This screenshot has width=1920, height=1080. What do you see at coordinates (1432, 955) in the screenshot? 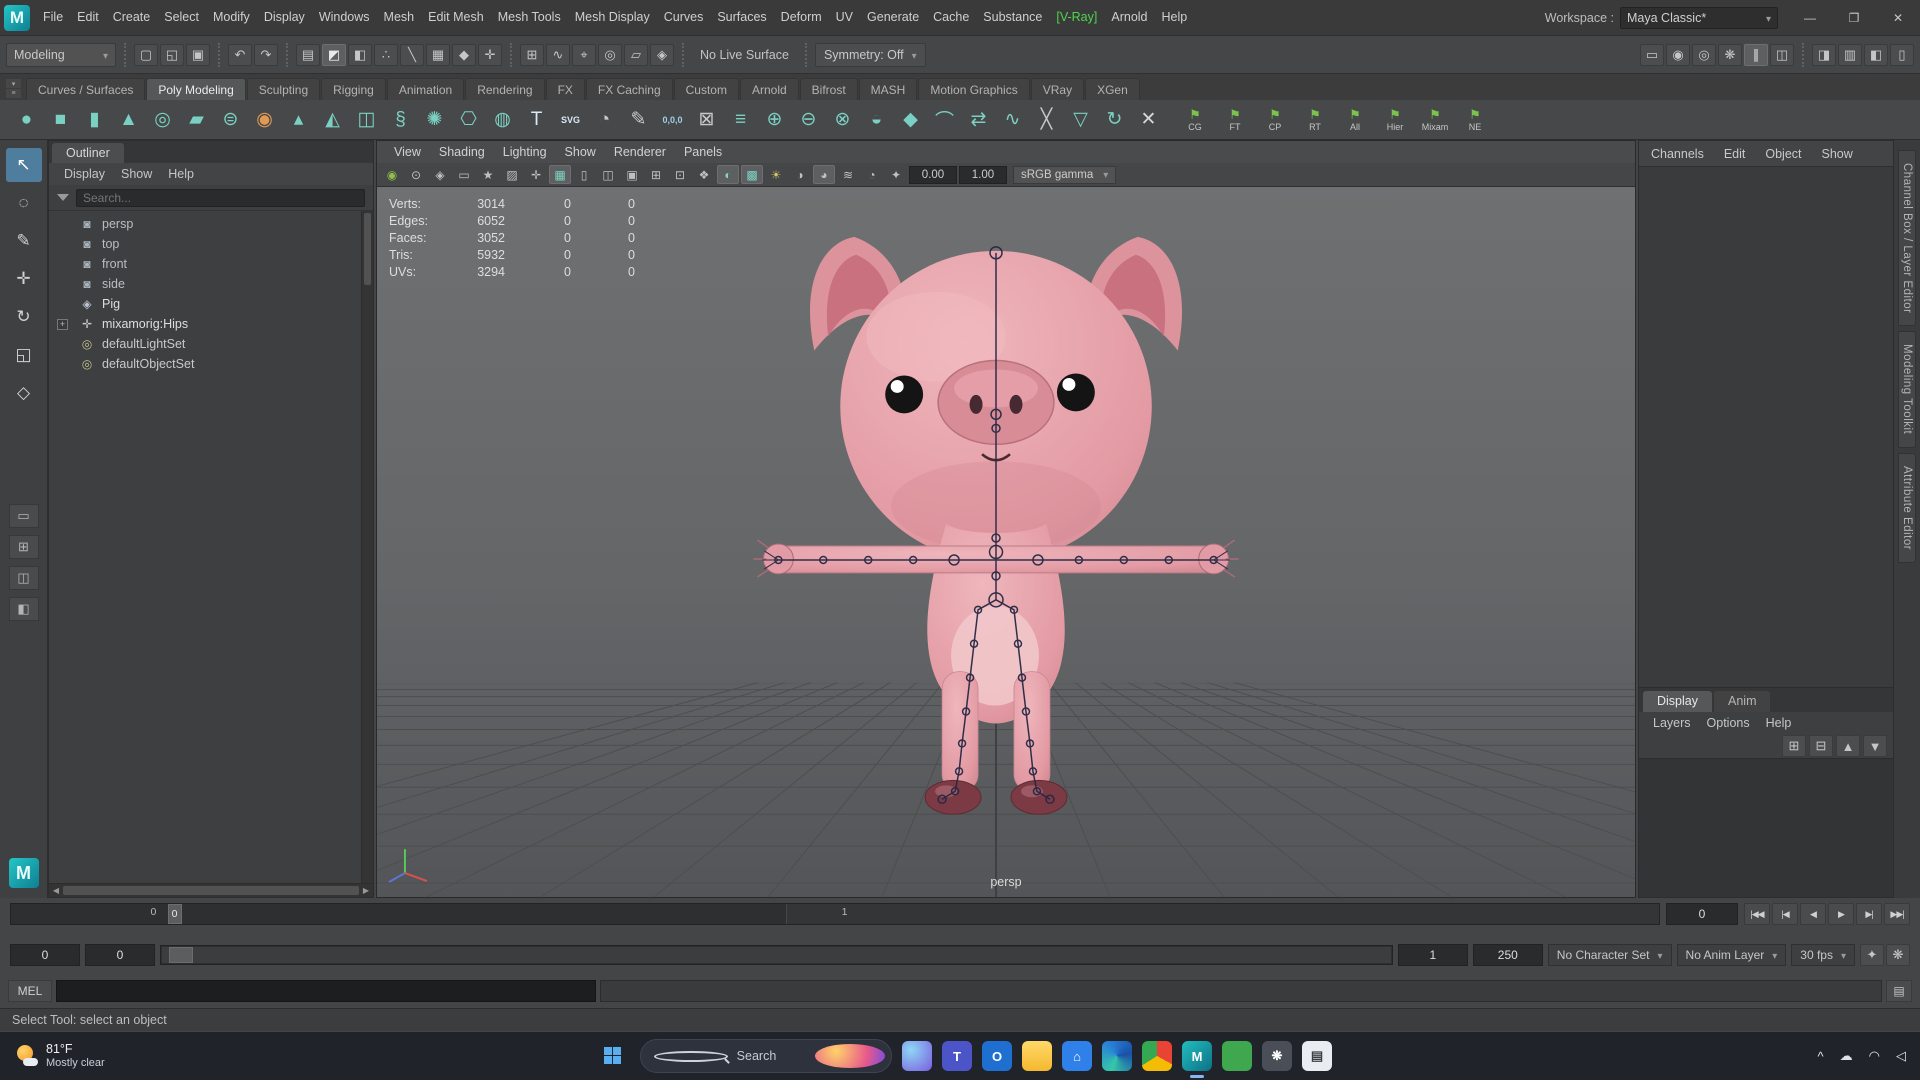
I see `playback-end-field` at bounding box center [1432, 955].